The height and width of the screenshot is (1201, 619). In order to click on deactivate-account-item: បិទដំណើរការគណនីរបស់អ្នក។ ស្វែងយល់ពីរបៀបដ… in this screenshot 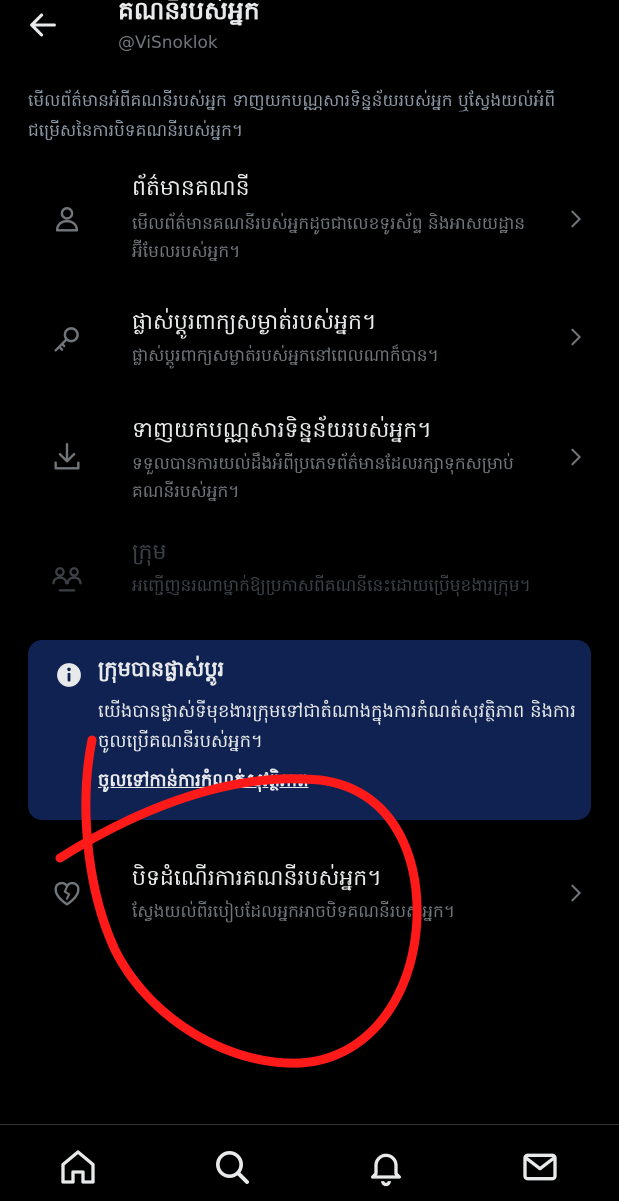, I will do `click(309, 900)`.